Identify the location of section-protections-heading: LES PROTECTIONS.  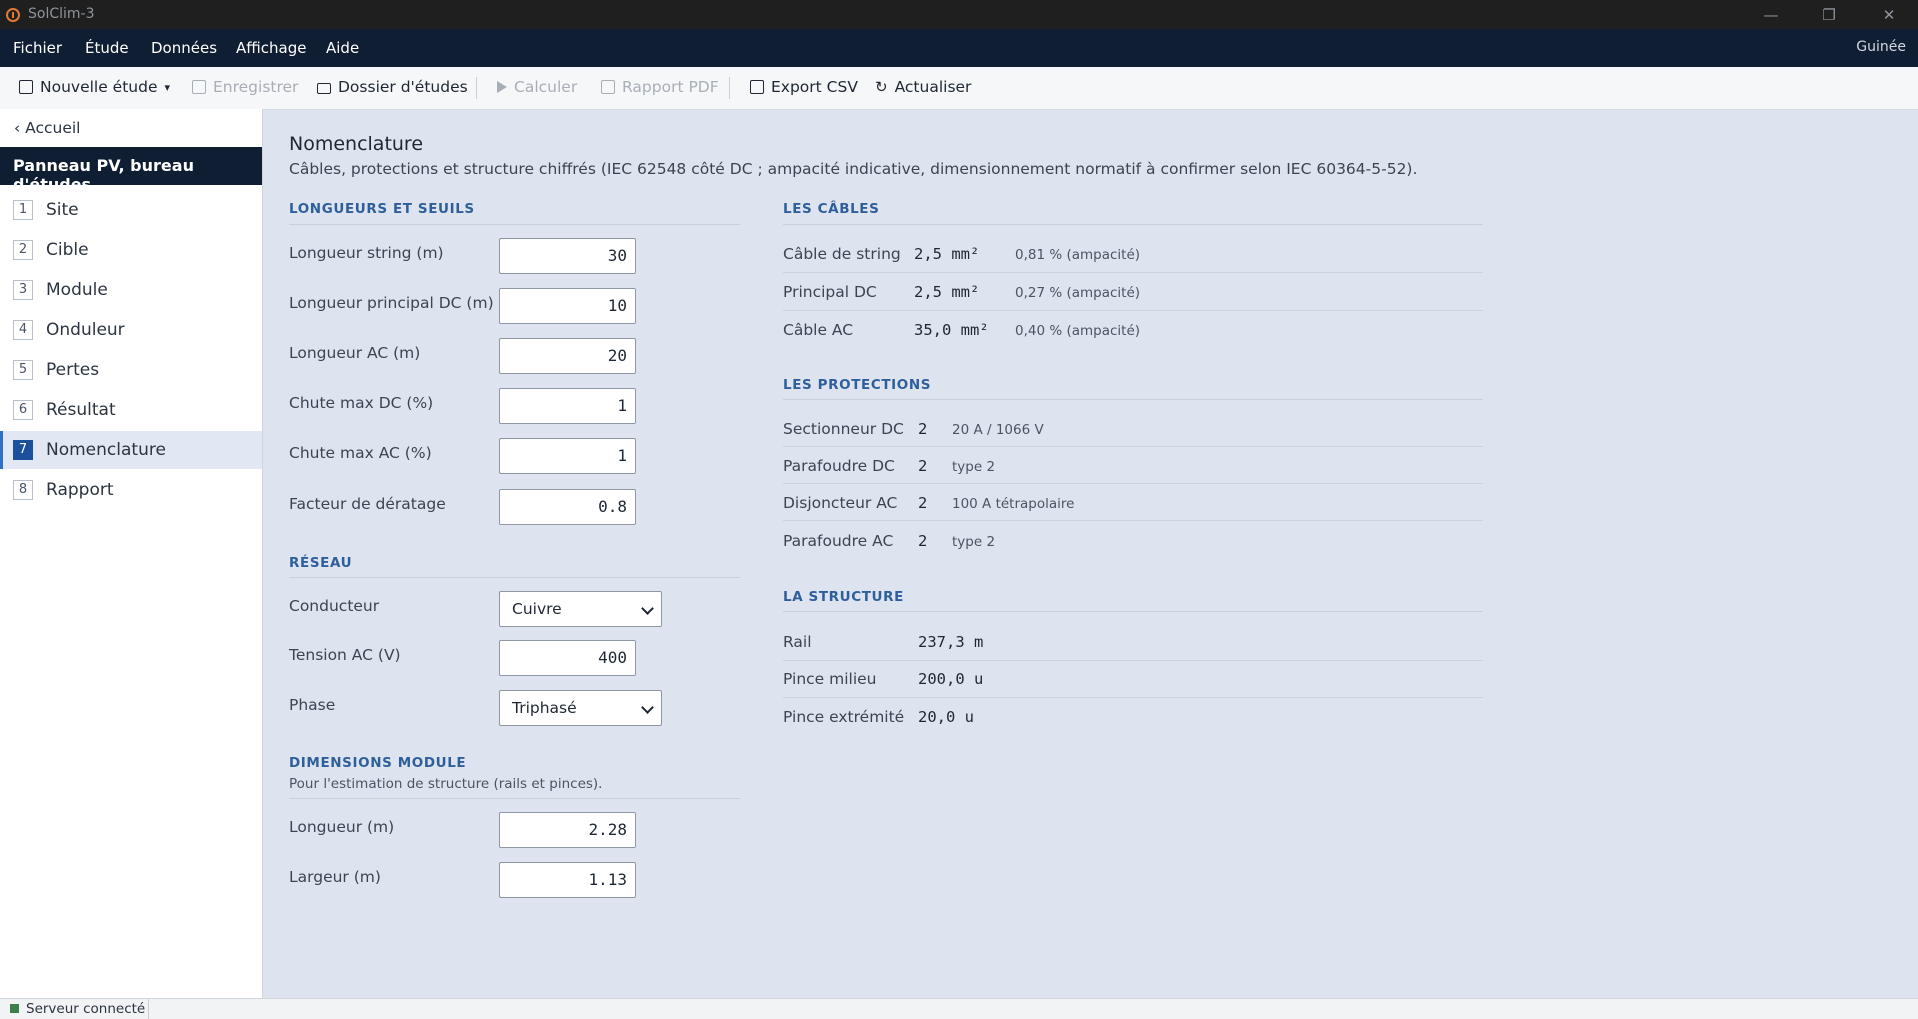
(857, 385).